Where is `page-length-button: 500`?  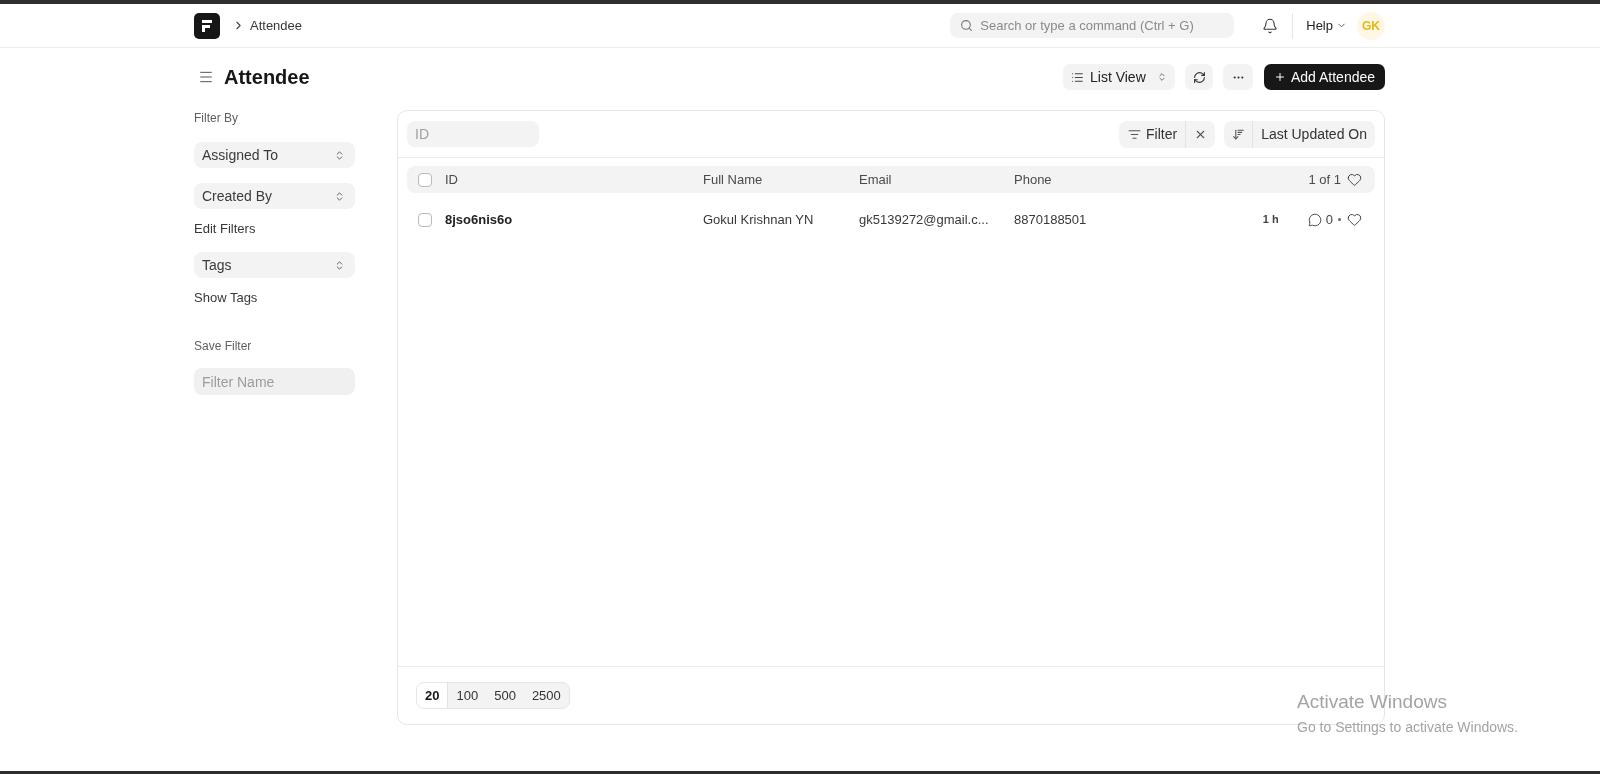
page-length-button: 500 is located at coordinates (505, 695).